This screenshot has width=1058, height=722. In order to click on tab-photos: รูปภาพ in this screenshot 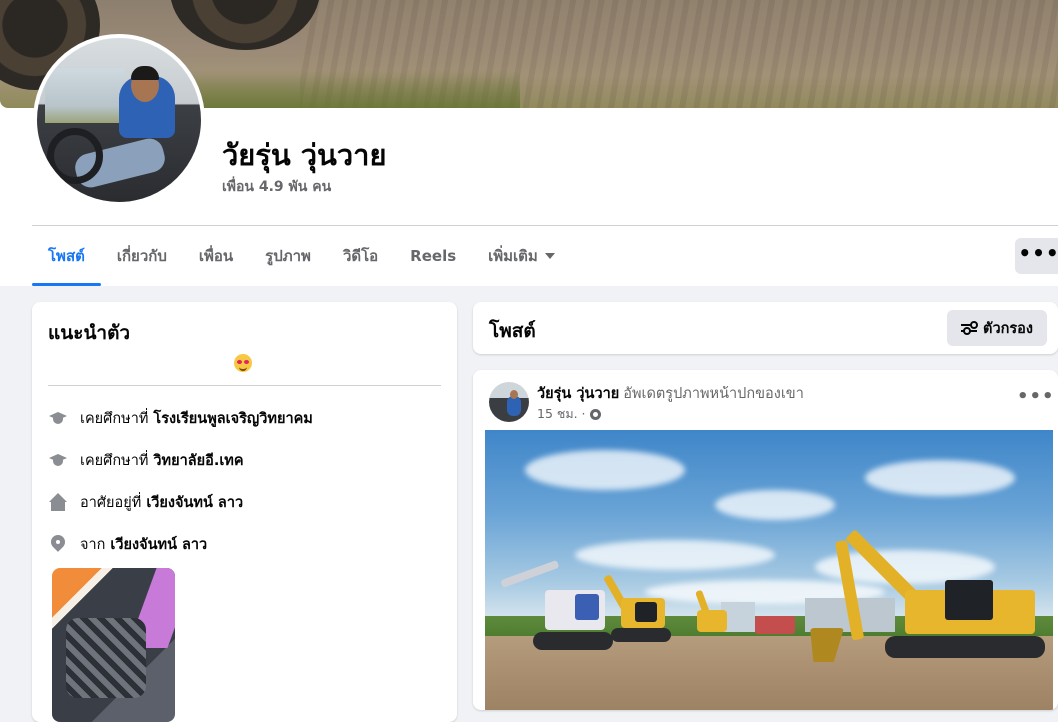, I will do `click(288, 262)`.